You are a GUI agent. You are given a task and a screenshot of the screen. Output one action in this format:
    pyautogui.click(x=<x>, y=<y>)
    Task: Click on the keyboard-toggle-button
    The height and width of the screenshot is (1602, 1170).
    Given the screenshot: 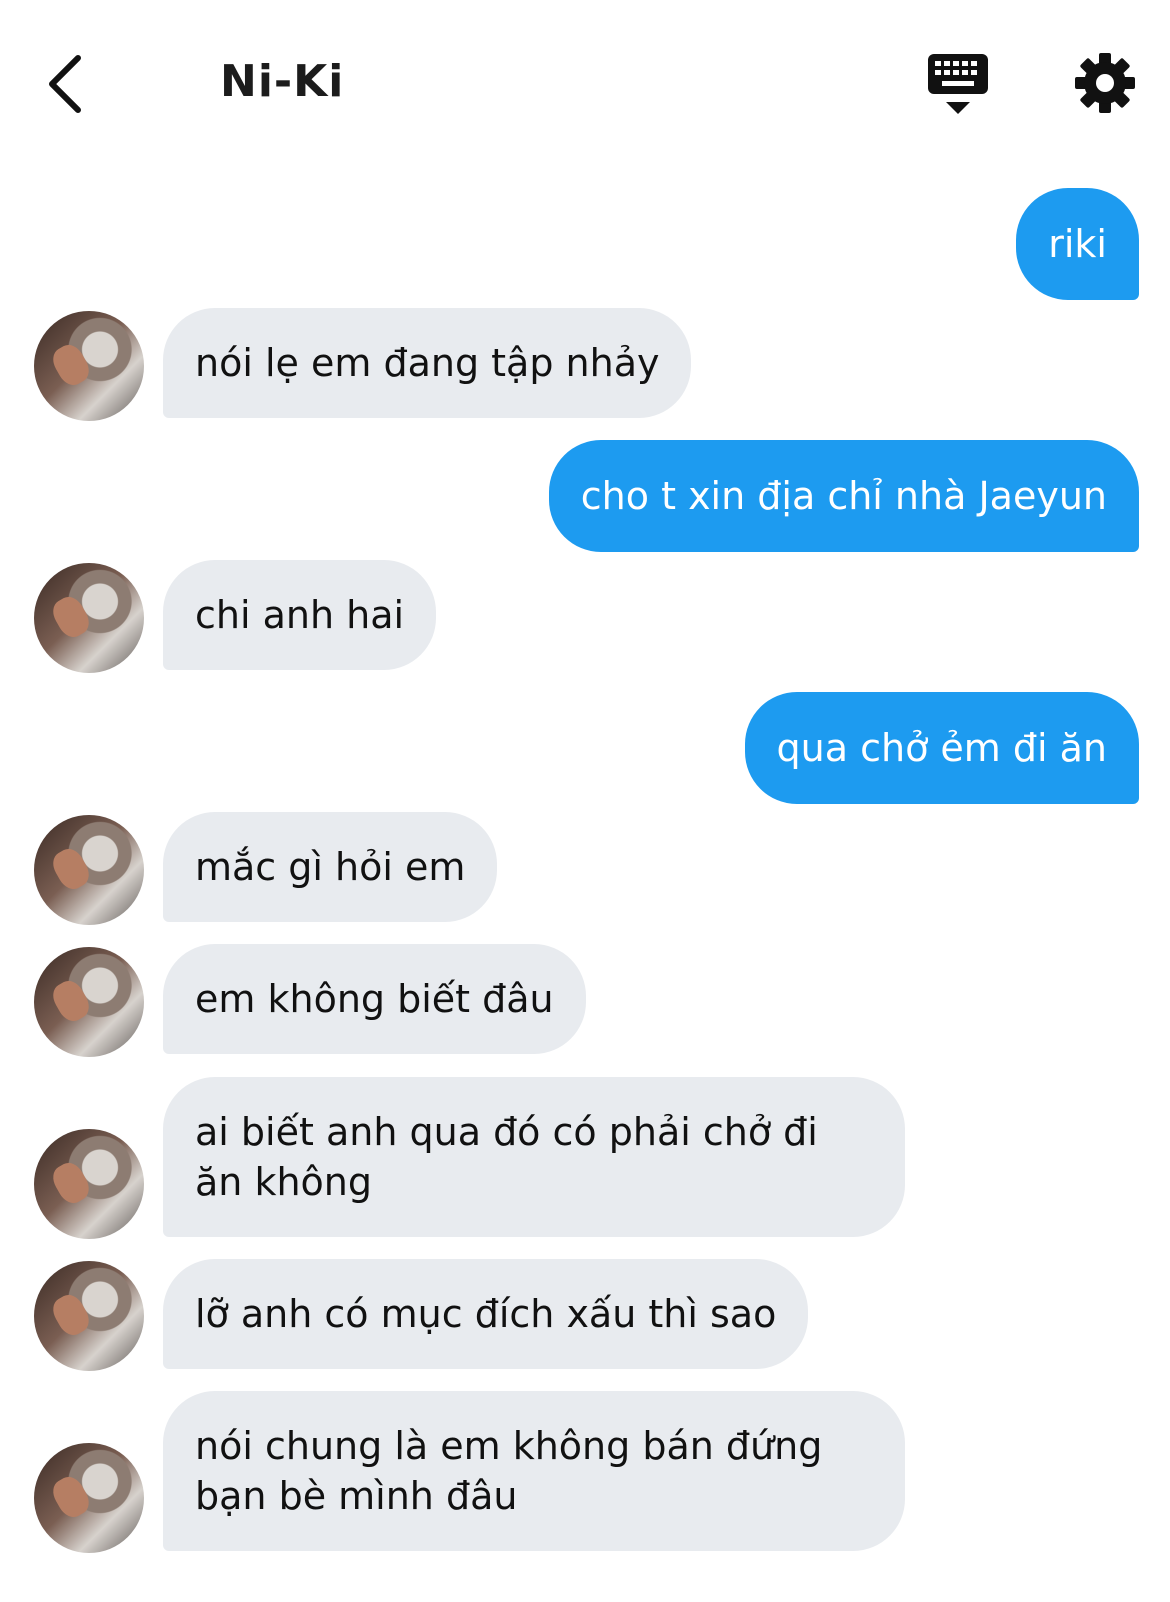 What is the action you would take?
    pyautogui.click(x=958, y=85)
    